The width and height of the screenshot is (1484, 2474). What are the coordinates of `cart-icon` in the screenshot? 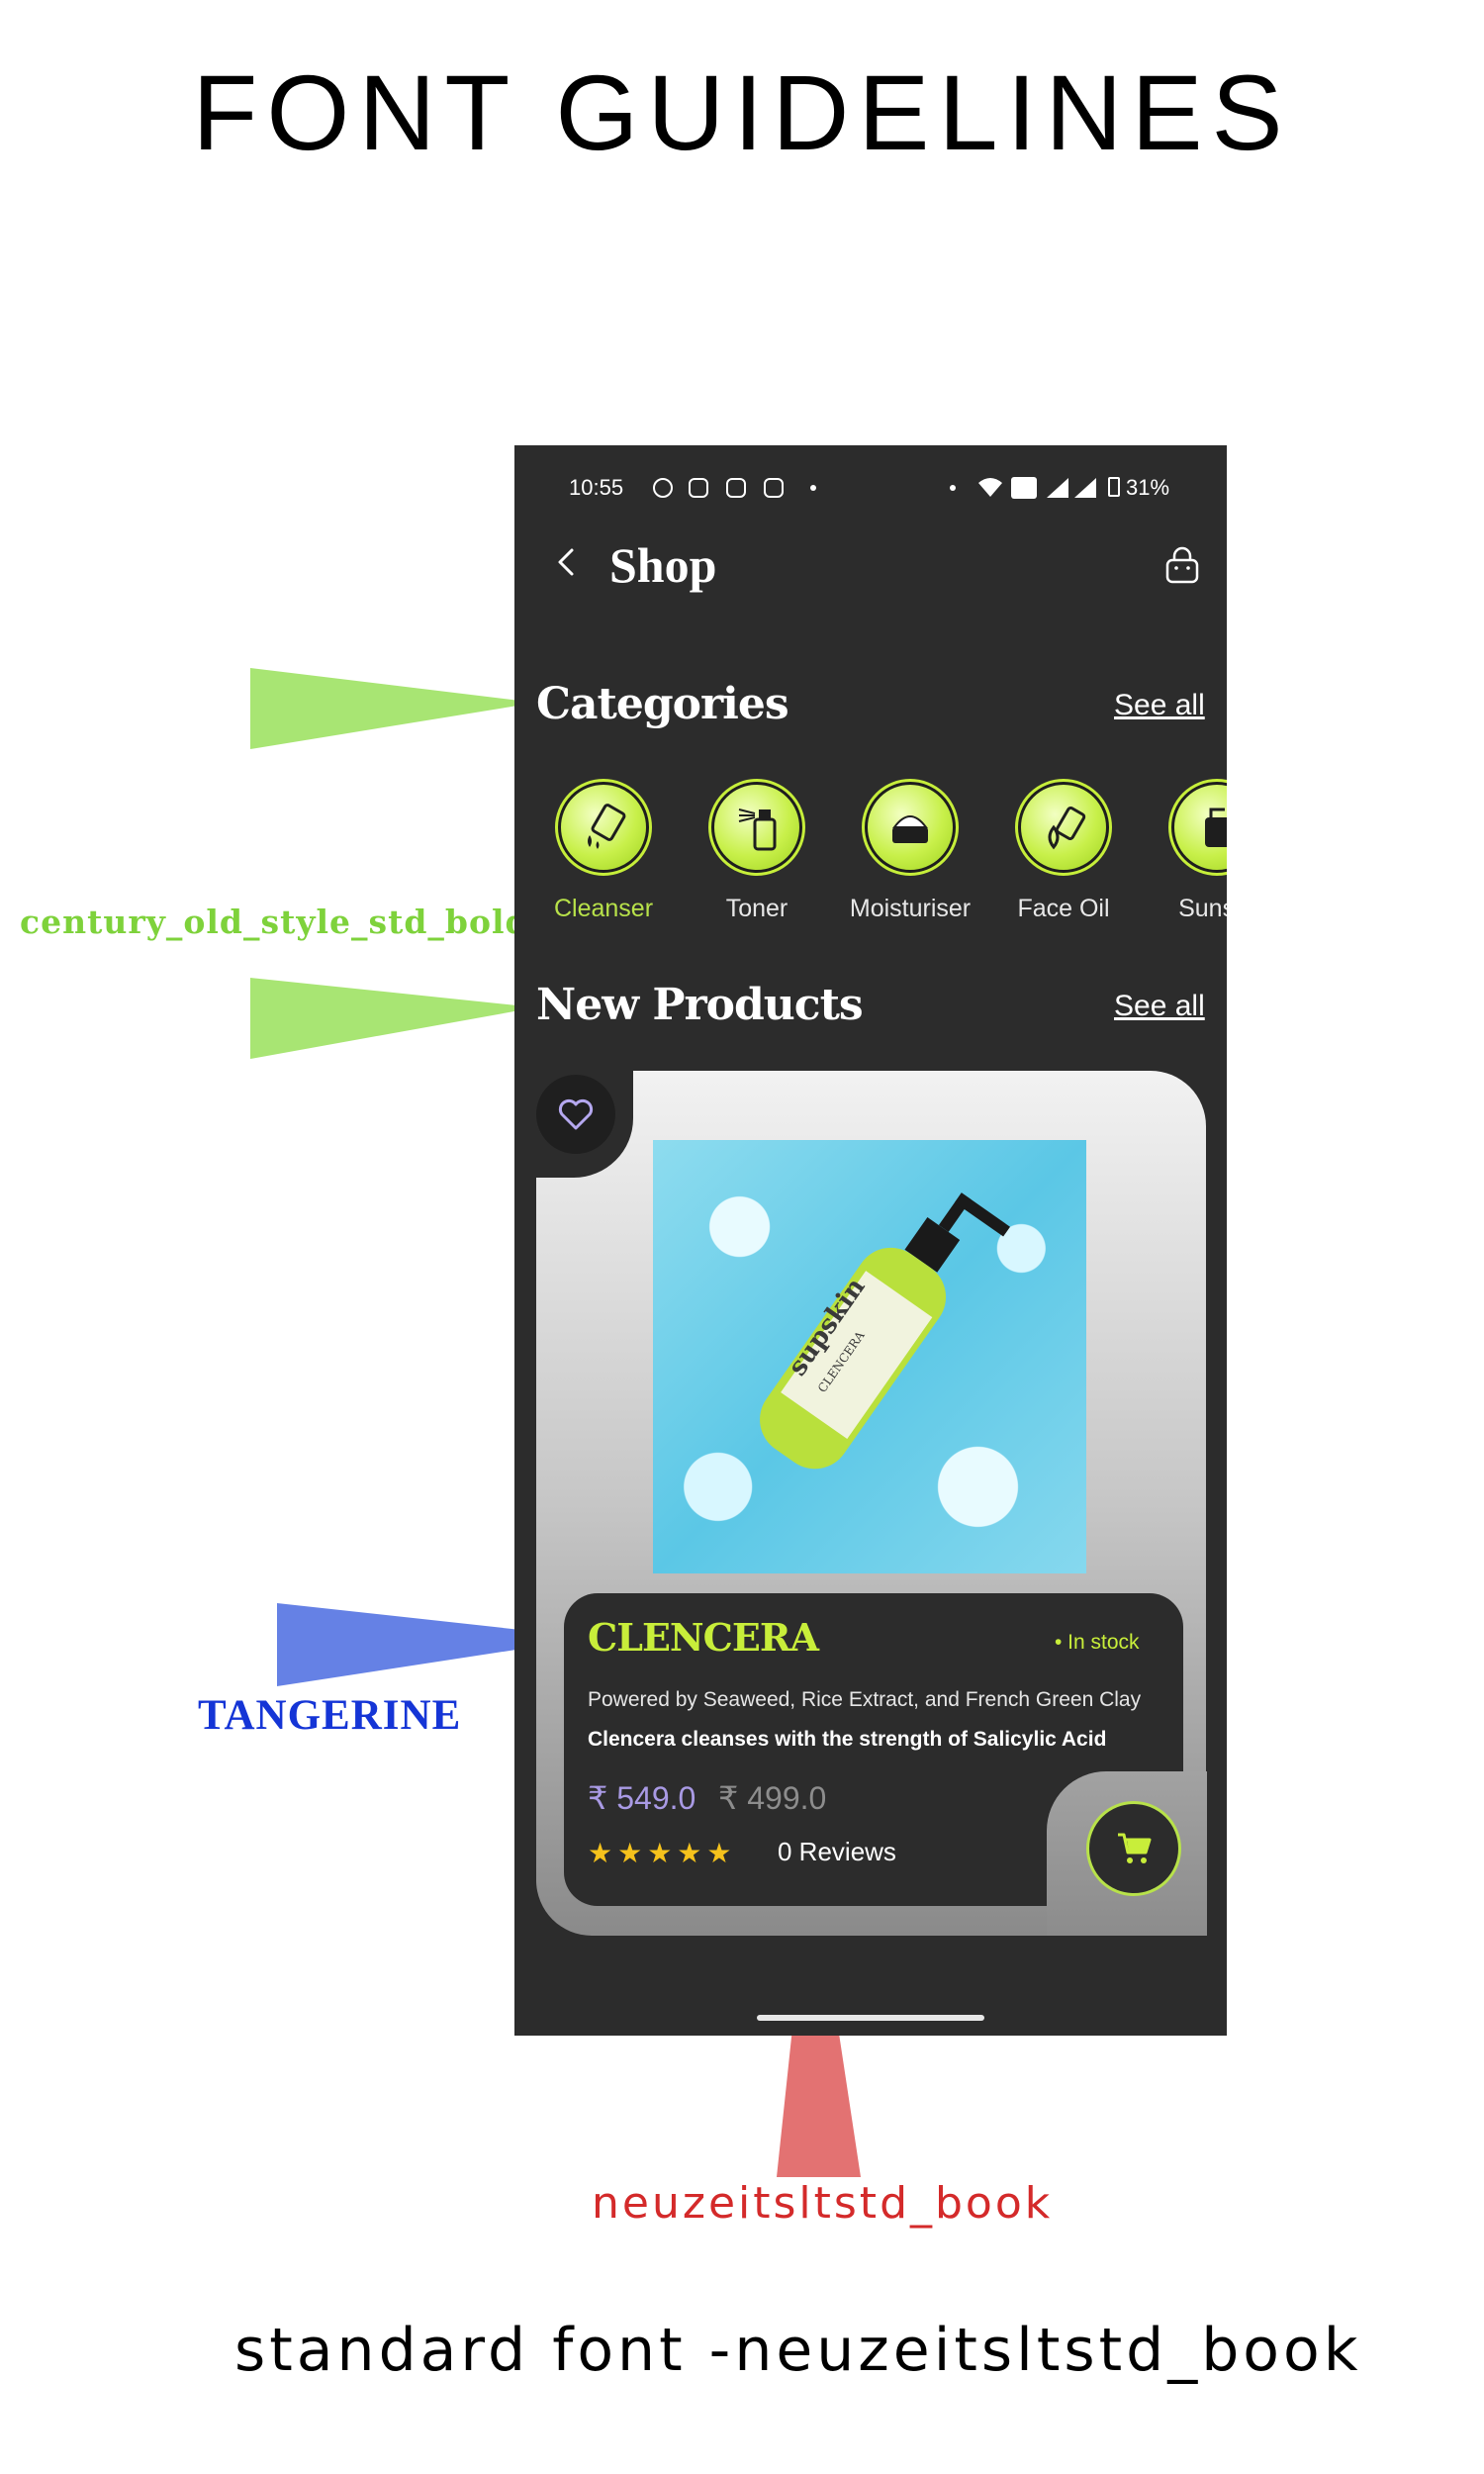 It's located at (1135, 1848).